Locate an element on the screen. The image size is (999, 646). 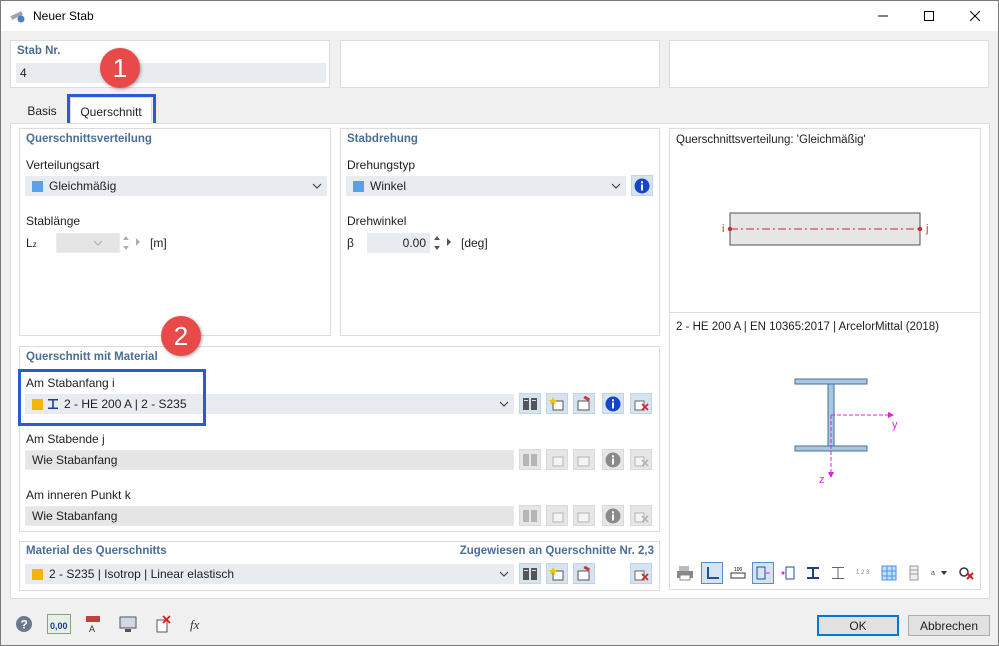
ende-delete-button is located at coordinates (641, 459).